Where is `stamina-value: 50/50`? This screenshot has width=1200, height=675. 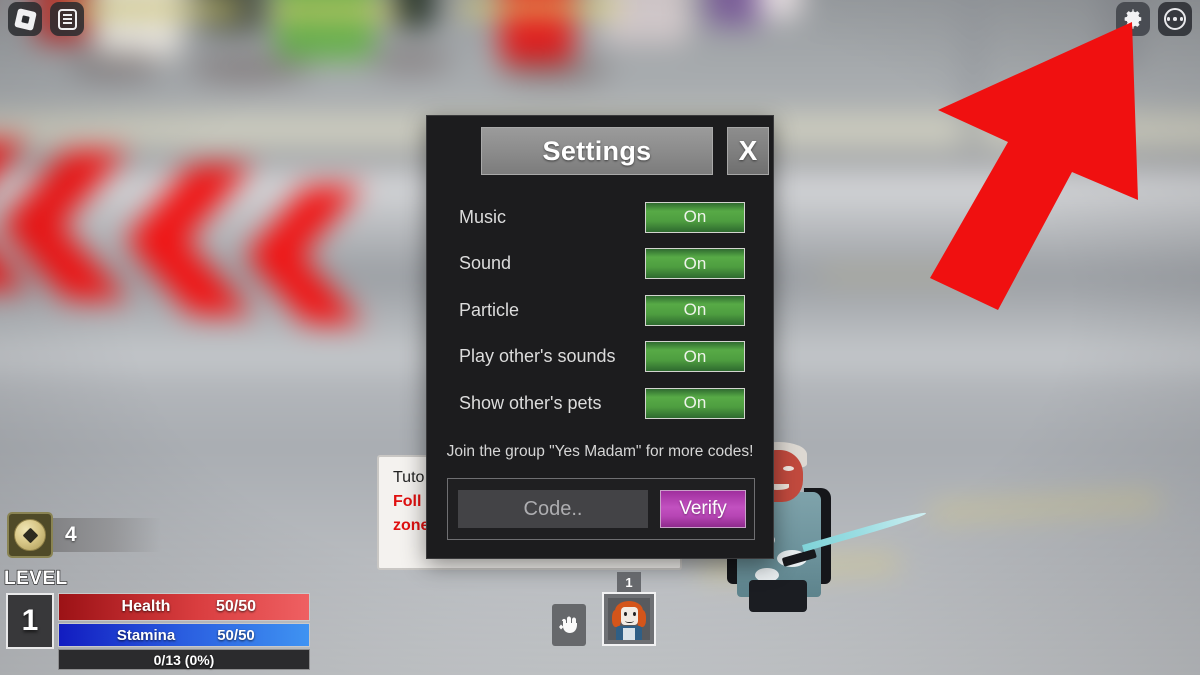
stamina-value: 50/50 is located at coordinates (236, 635).